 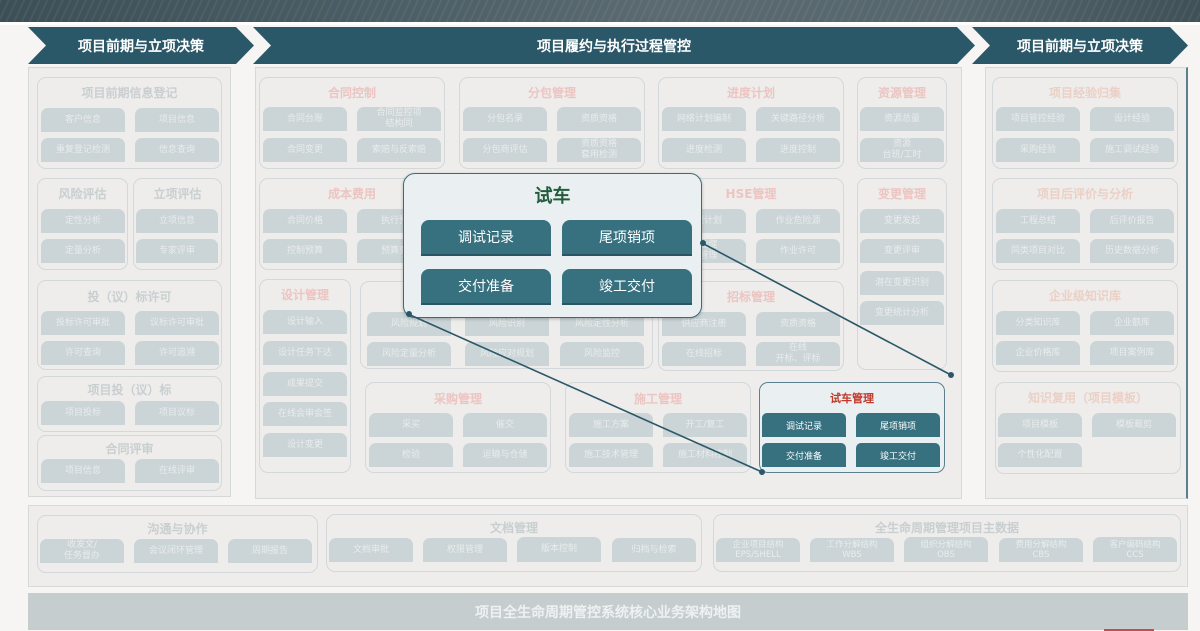 What do you see at coordinates (83, 353) in the screenshot?
I see `item-permit-query: 许可查询` at bounding box center [83, 353].